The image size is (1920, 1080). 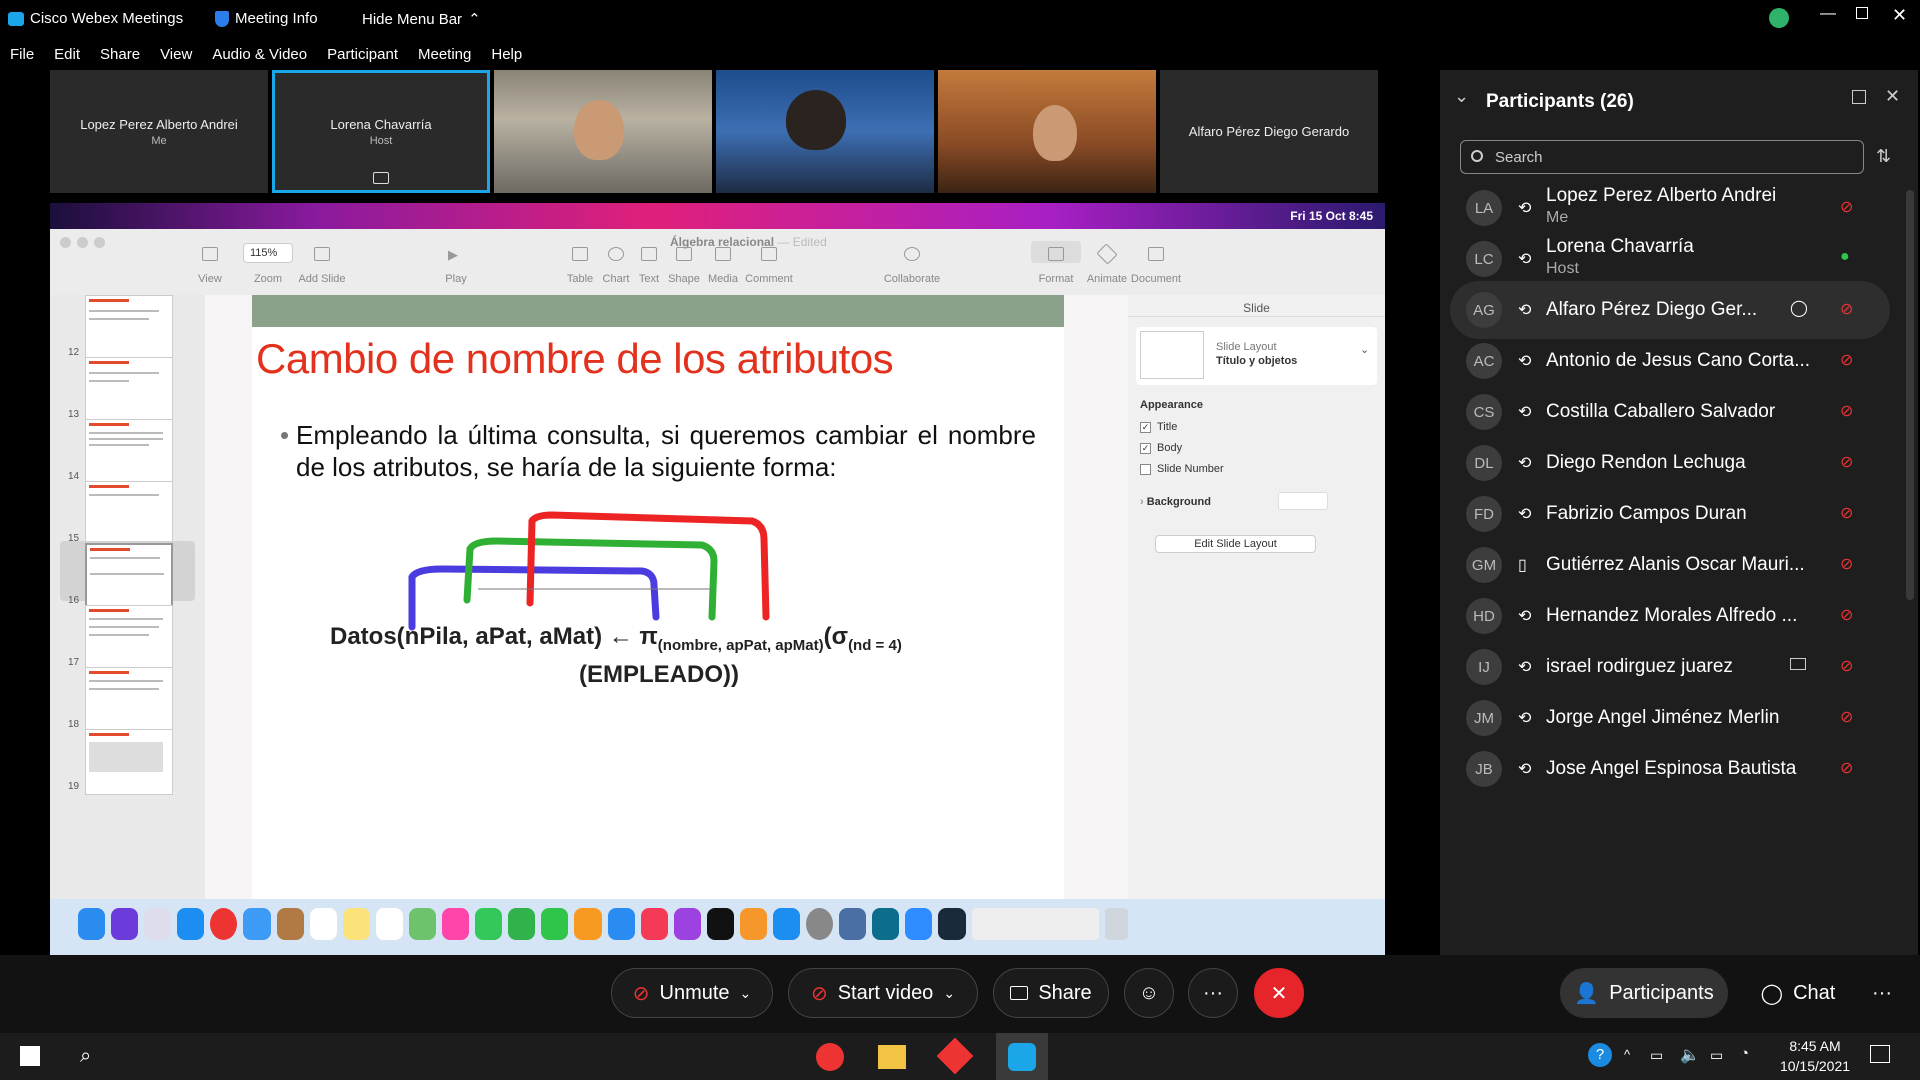 I want to click on video-tile-self: Lopez Perez Alberto Andrei Me, so click(x=159, y=131).